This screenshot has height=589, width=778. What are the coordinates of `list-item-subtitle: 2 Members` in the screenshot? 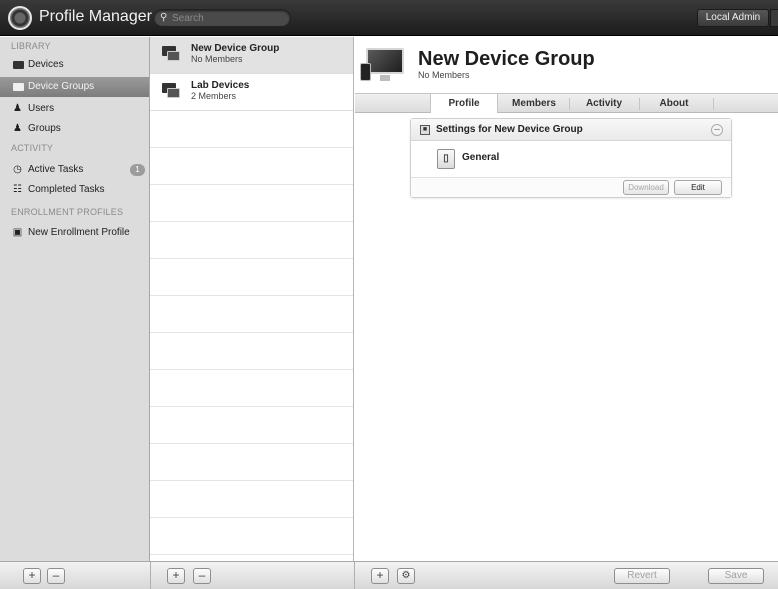 It's located at (214, 96).